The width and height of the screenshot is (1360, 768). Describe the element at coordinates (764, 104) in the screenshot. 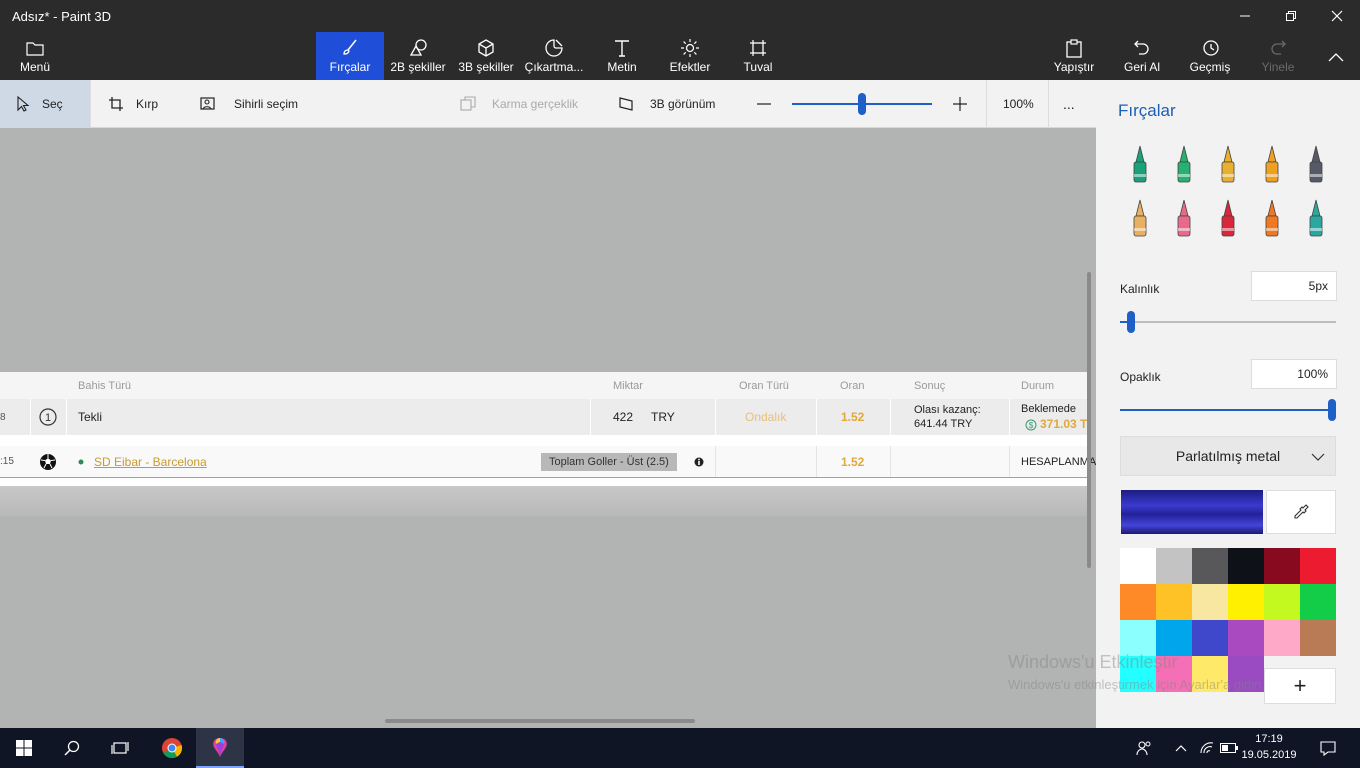

I see `zoom-out-button` at that location.